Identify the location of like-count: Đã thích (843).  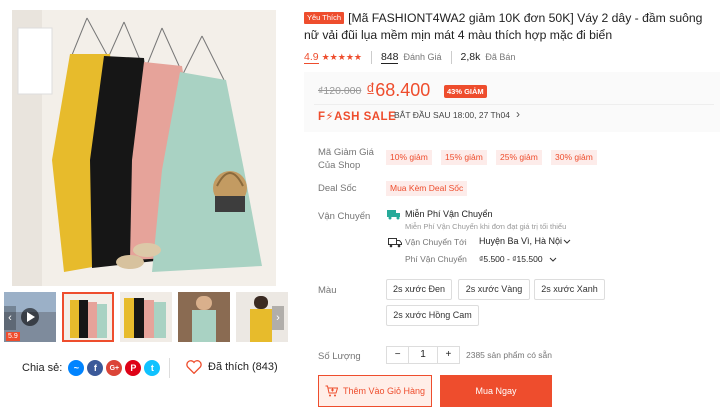
(243, 367).